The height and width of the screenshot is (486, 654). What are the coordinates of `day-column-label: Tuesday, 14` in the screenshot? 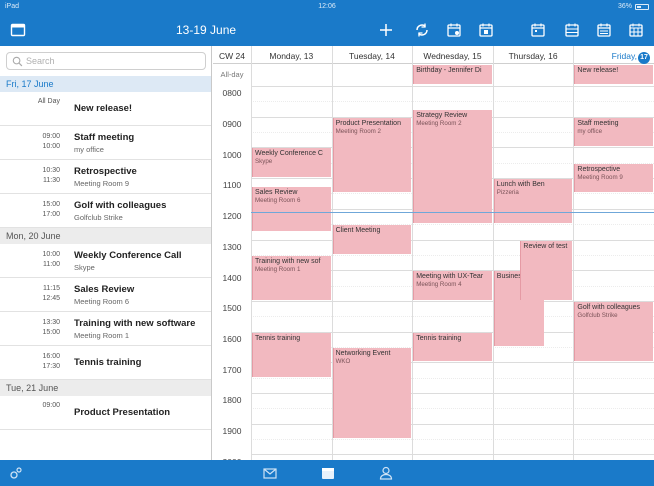 It's located at (371, 56).